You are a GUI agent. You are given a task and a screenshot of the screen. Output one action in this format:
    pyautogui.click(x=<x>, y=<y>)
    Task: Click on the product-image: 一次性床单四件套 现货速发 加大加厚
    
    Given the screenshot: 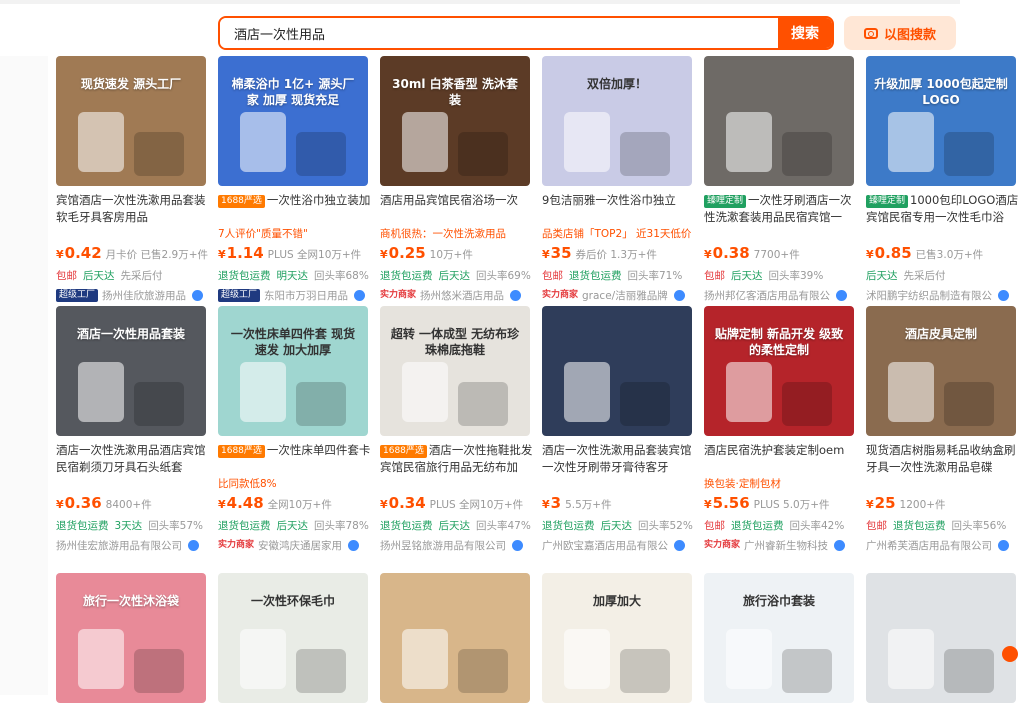 What is the action you would take?
    pyautogui.click(x=293, y=371)
    